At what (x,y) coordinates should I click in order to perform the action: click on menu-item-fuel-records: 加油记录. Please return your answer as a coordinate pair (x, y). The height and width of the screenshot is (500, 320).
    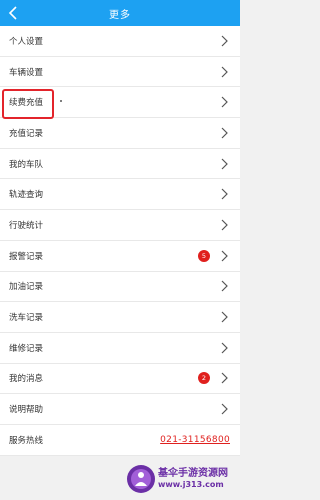
    Looking at the image, I should click on (120, 287).